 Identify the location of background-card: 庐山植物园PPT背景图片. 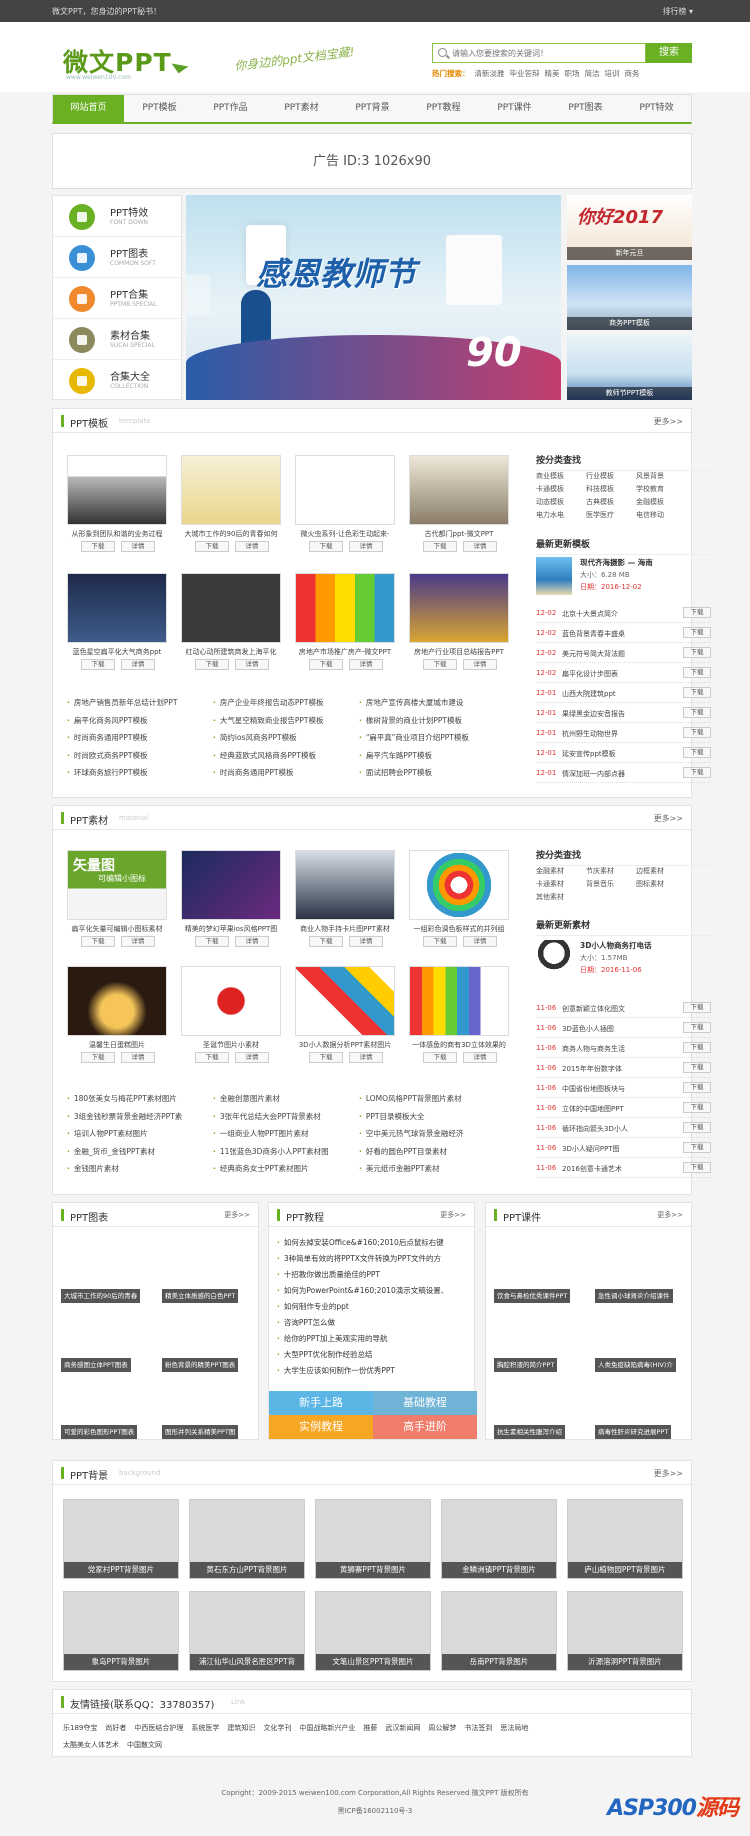
(625, 1539).